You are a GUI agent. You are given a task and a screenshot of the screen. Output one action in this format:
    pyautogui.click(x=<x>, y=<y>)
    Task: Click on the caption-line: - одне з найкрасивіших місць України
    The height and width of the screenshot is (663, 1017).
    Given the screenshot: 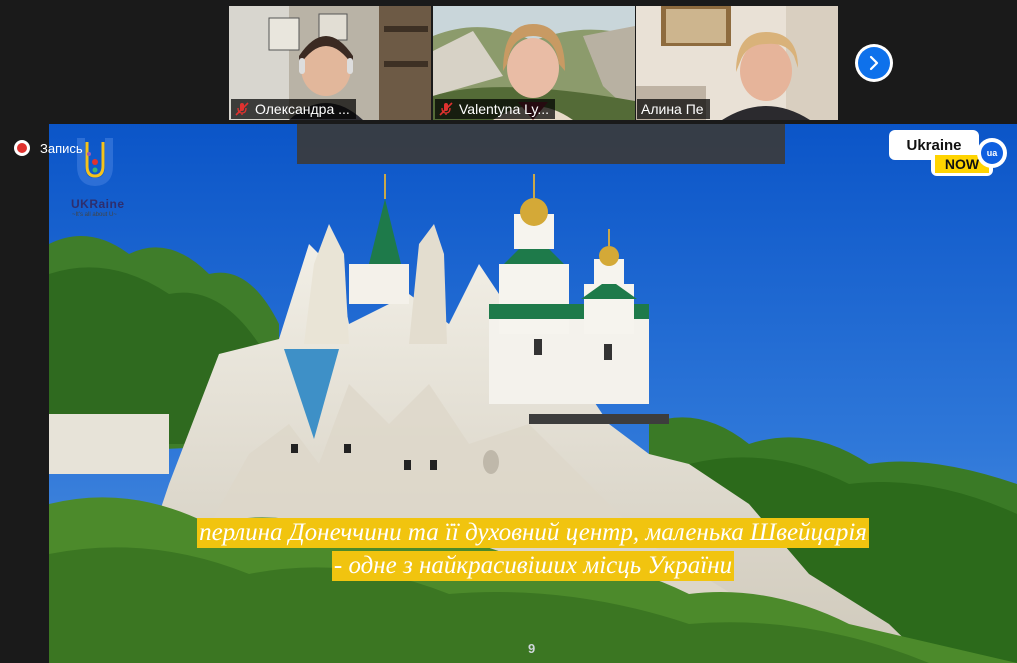 What is the action you would take?
    pyautogui.click(x=533, y=566)
    